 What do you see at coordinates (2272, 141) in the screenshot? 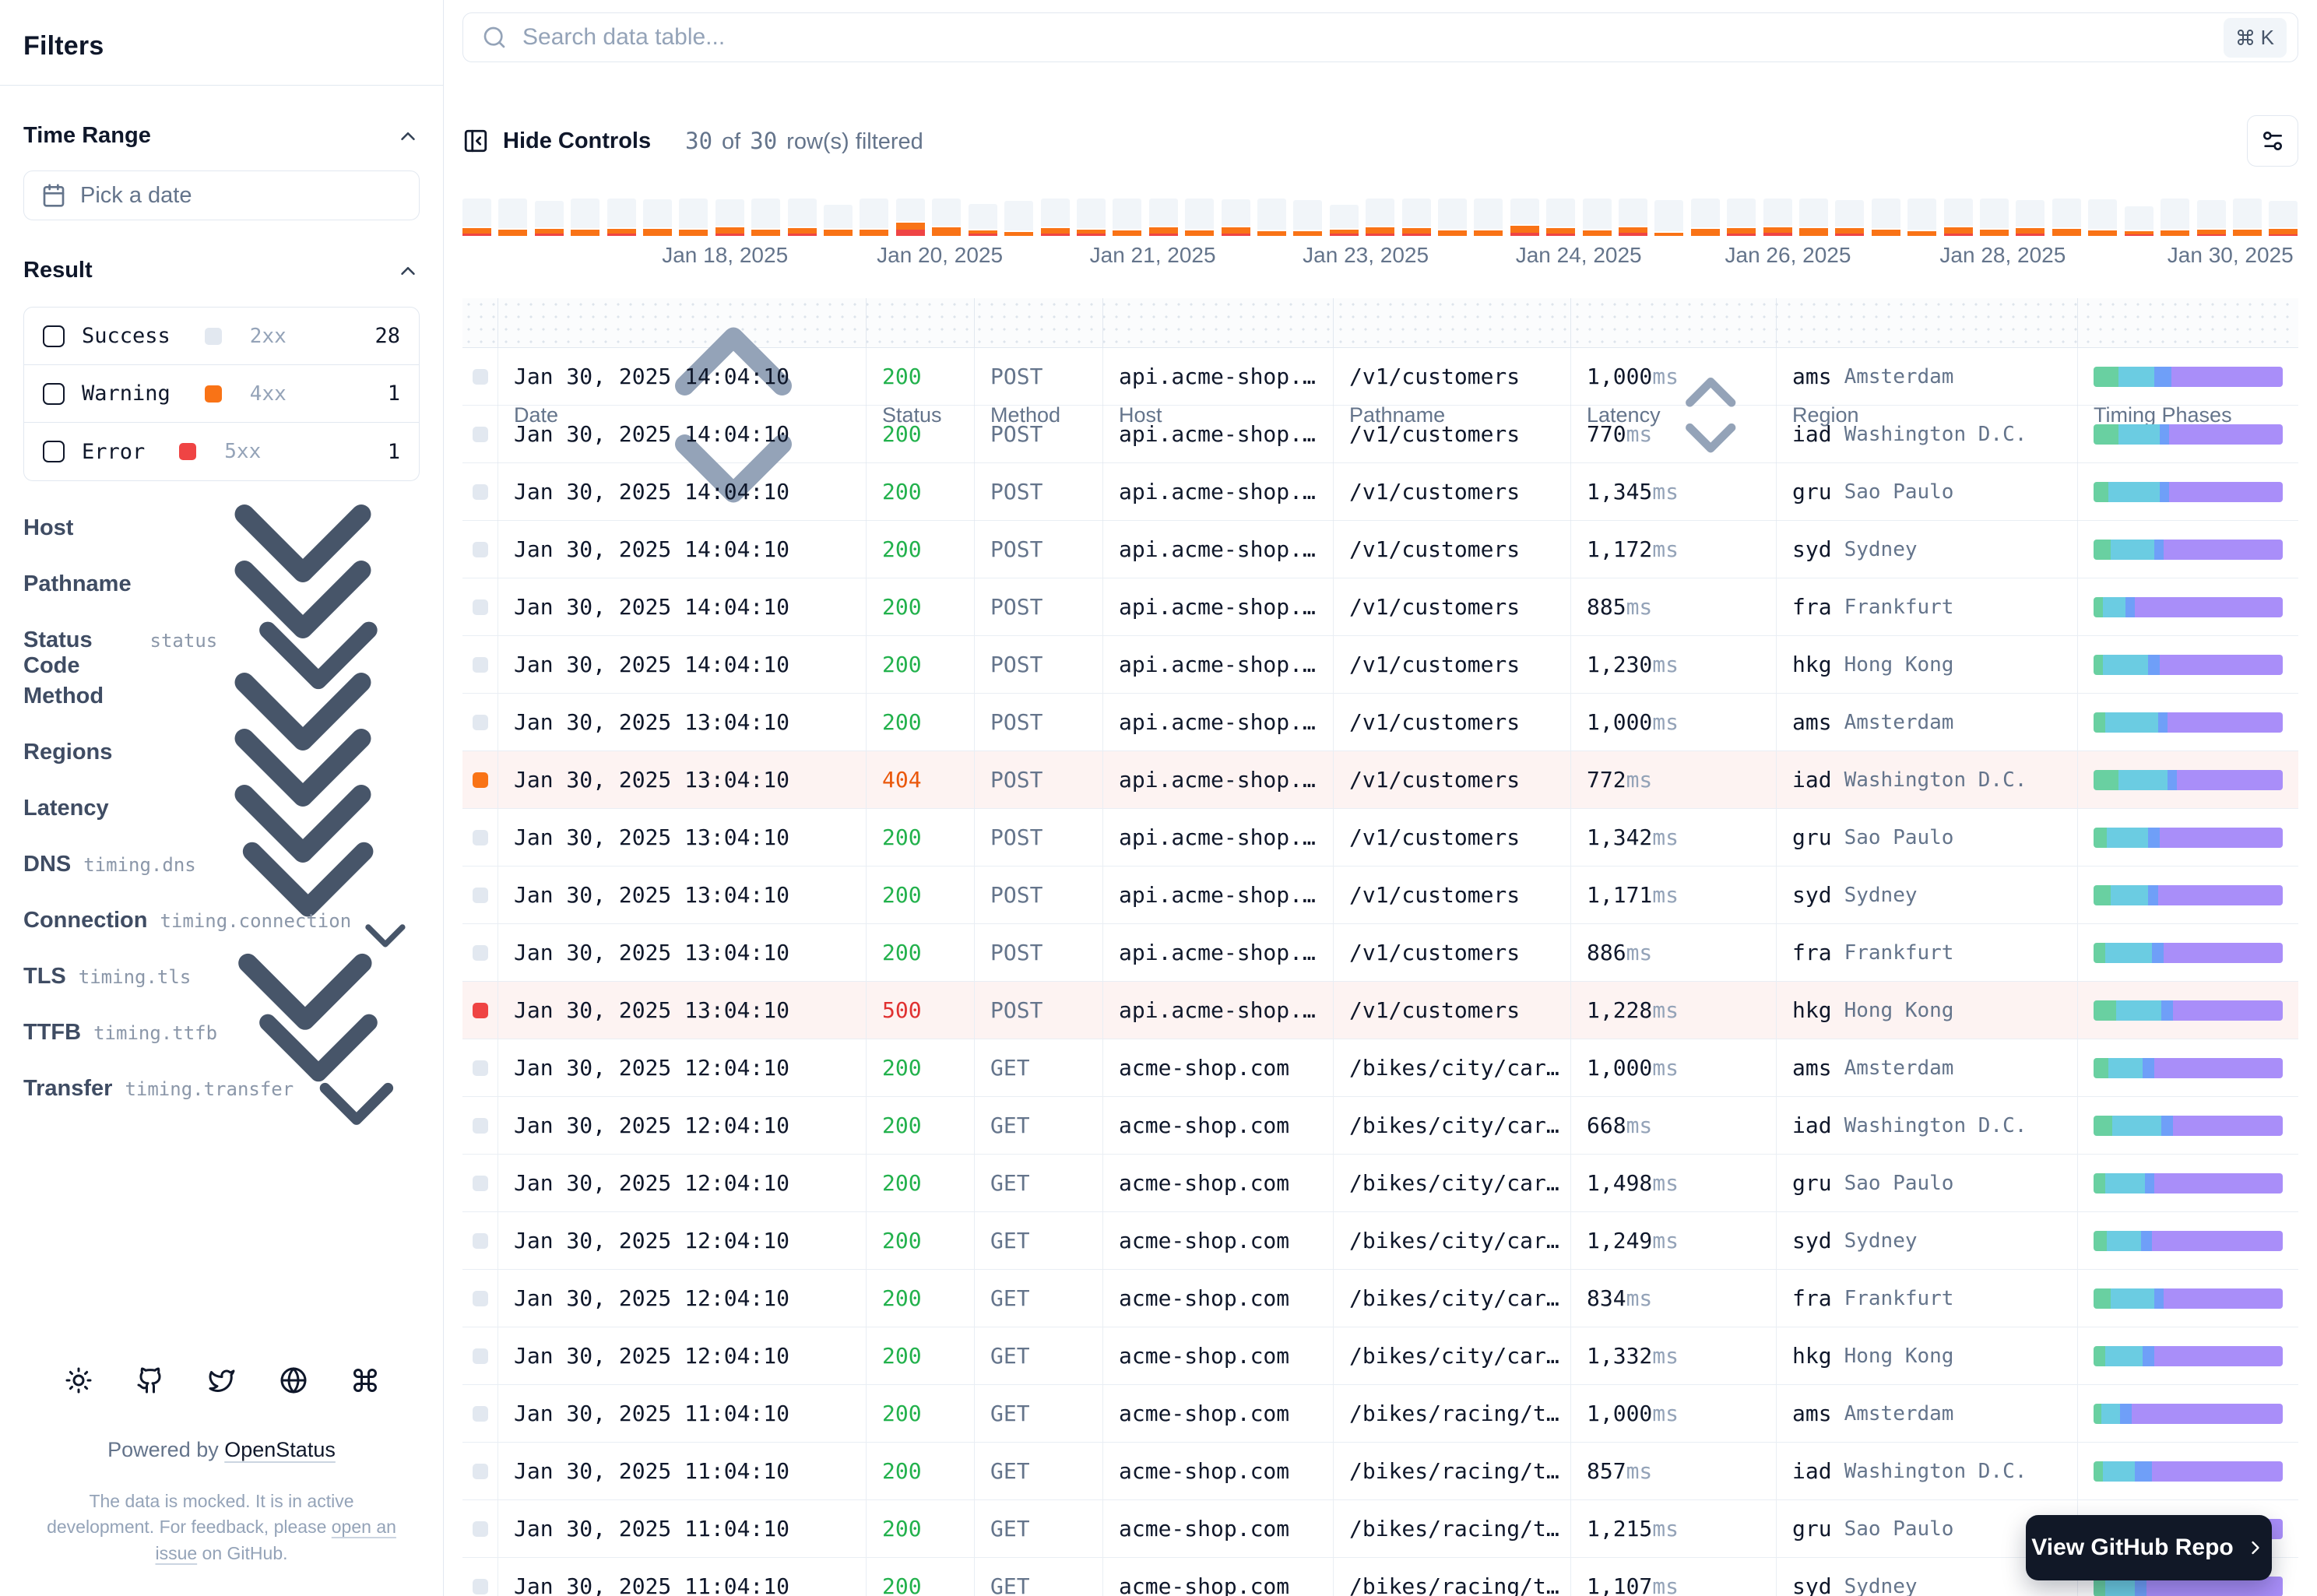
I see `view-settings-button` at bounding box center [2272, 141].